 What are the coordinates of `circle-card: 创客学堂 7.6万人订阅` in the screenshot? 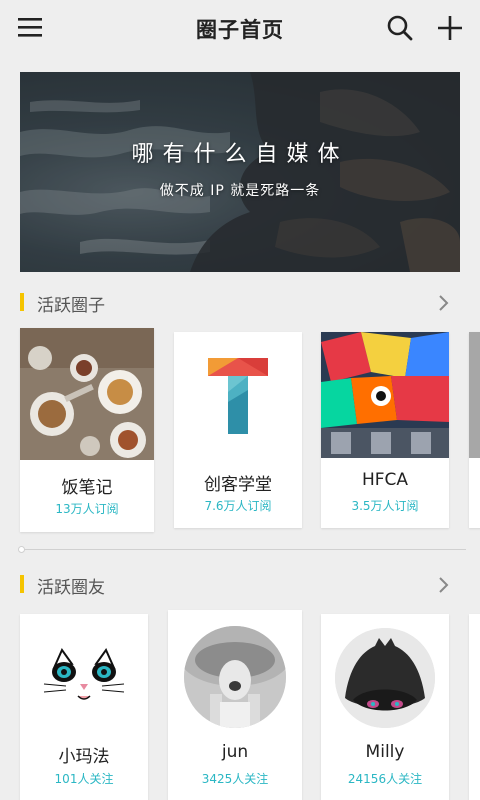 It's located at (238, 430).